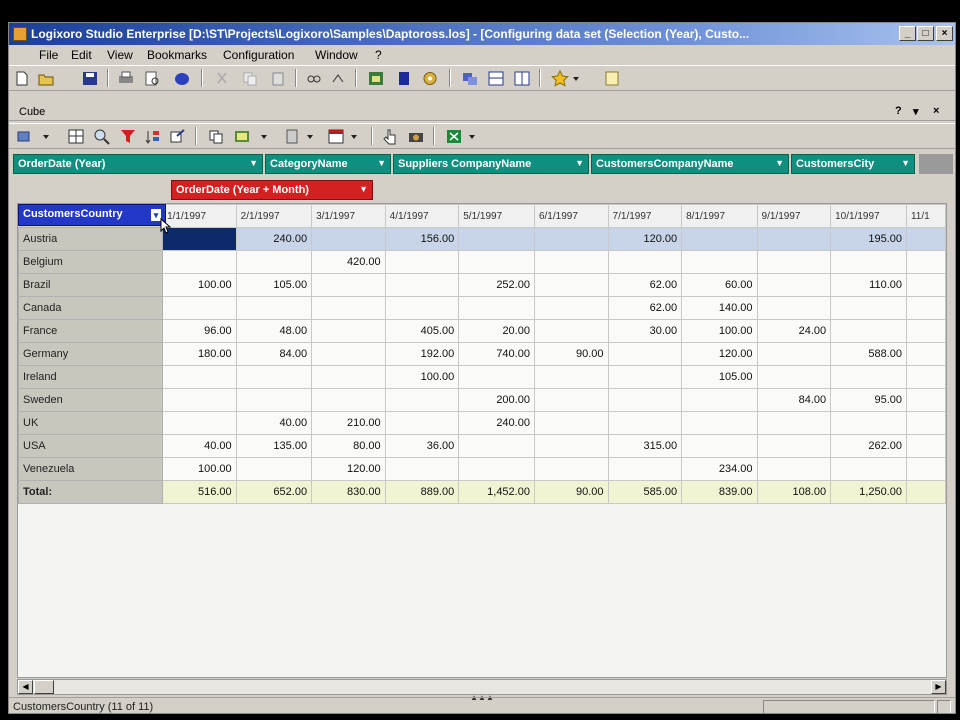  Describe the element at coordinates (152, 136) in the screenshot. I see `sort-az-icon` at that location.